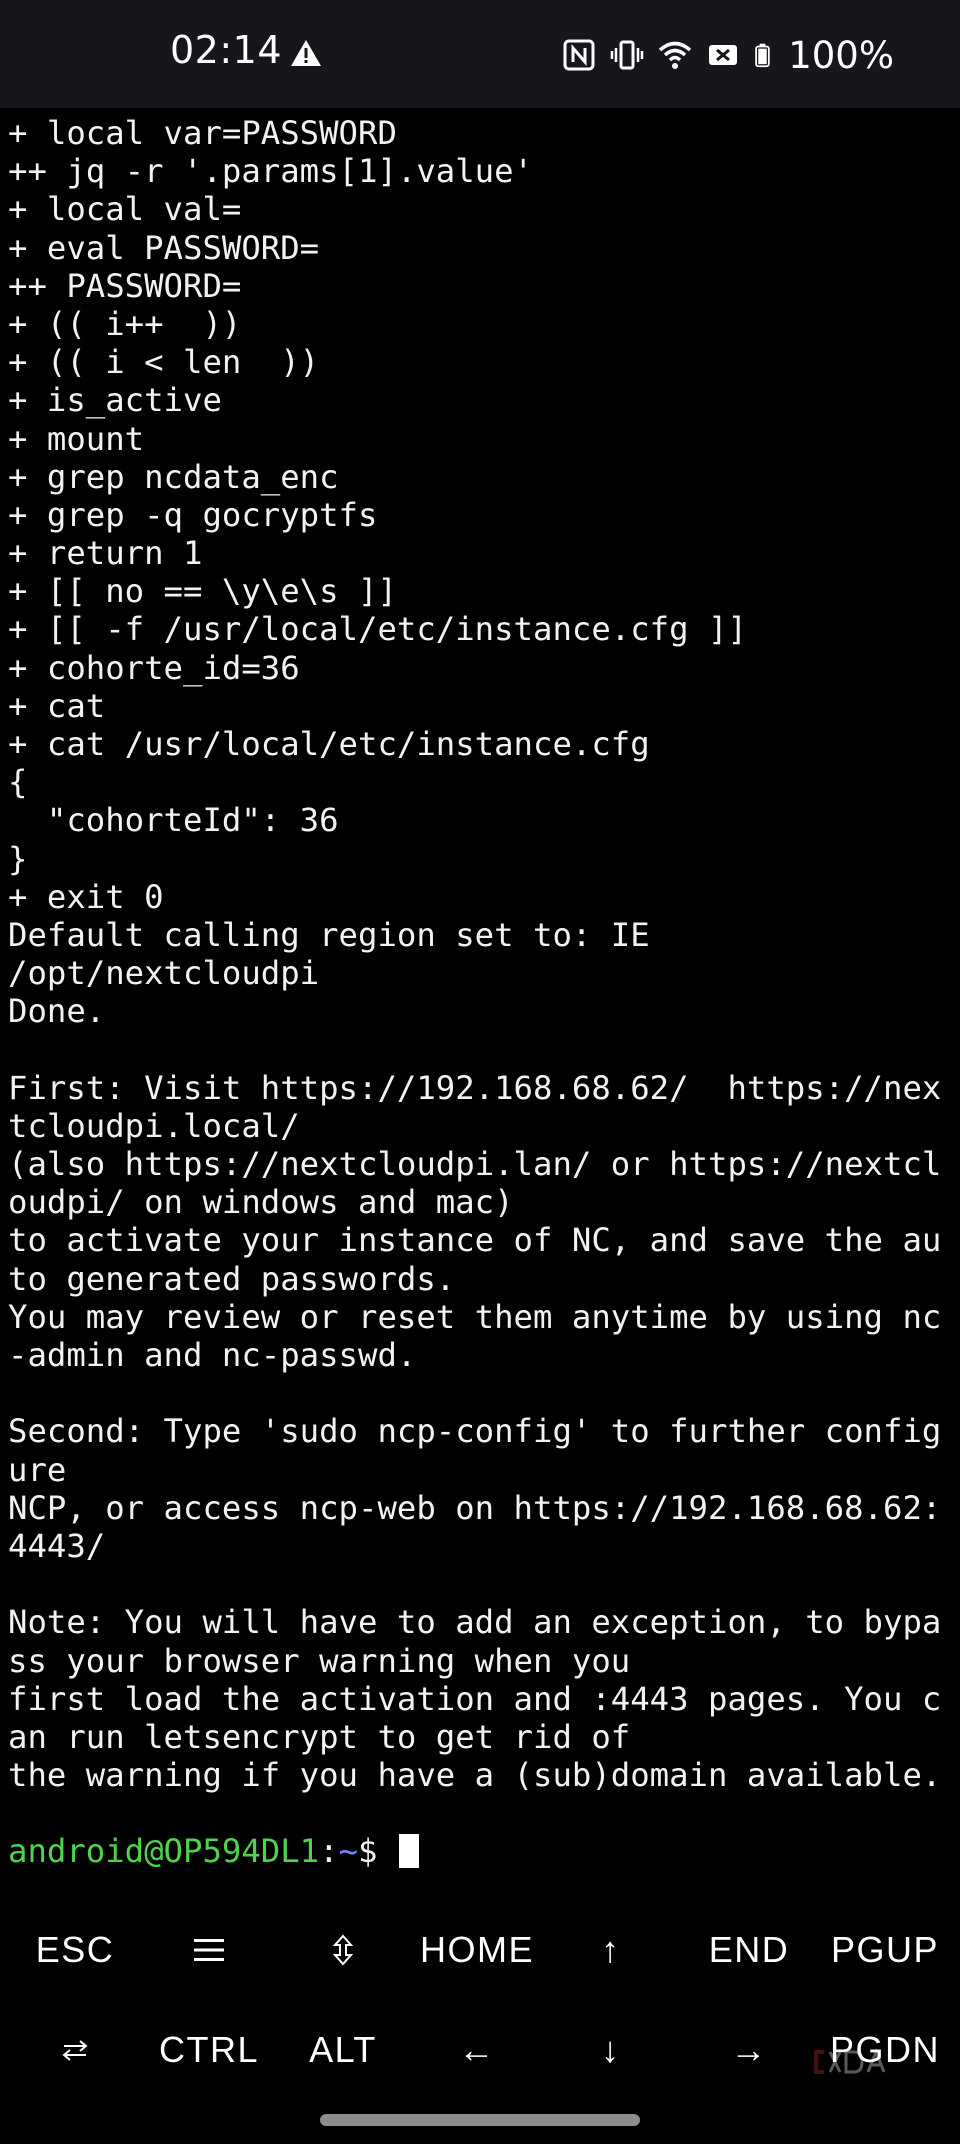 This screenshot has height=2144, width=960. I want to click on terminal-line: + (( i < len )), so click(164, 362).